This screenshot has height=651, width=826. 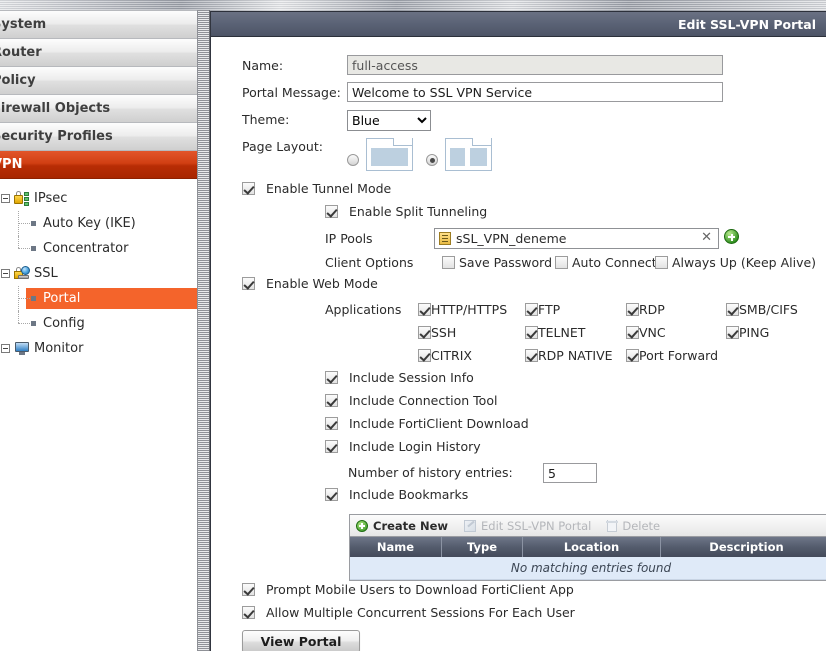 I want to click on create-new-label: Create New, so click(x=411, y=525).